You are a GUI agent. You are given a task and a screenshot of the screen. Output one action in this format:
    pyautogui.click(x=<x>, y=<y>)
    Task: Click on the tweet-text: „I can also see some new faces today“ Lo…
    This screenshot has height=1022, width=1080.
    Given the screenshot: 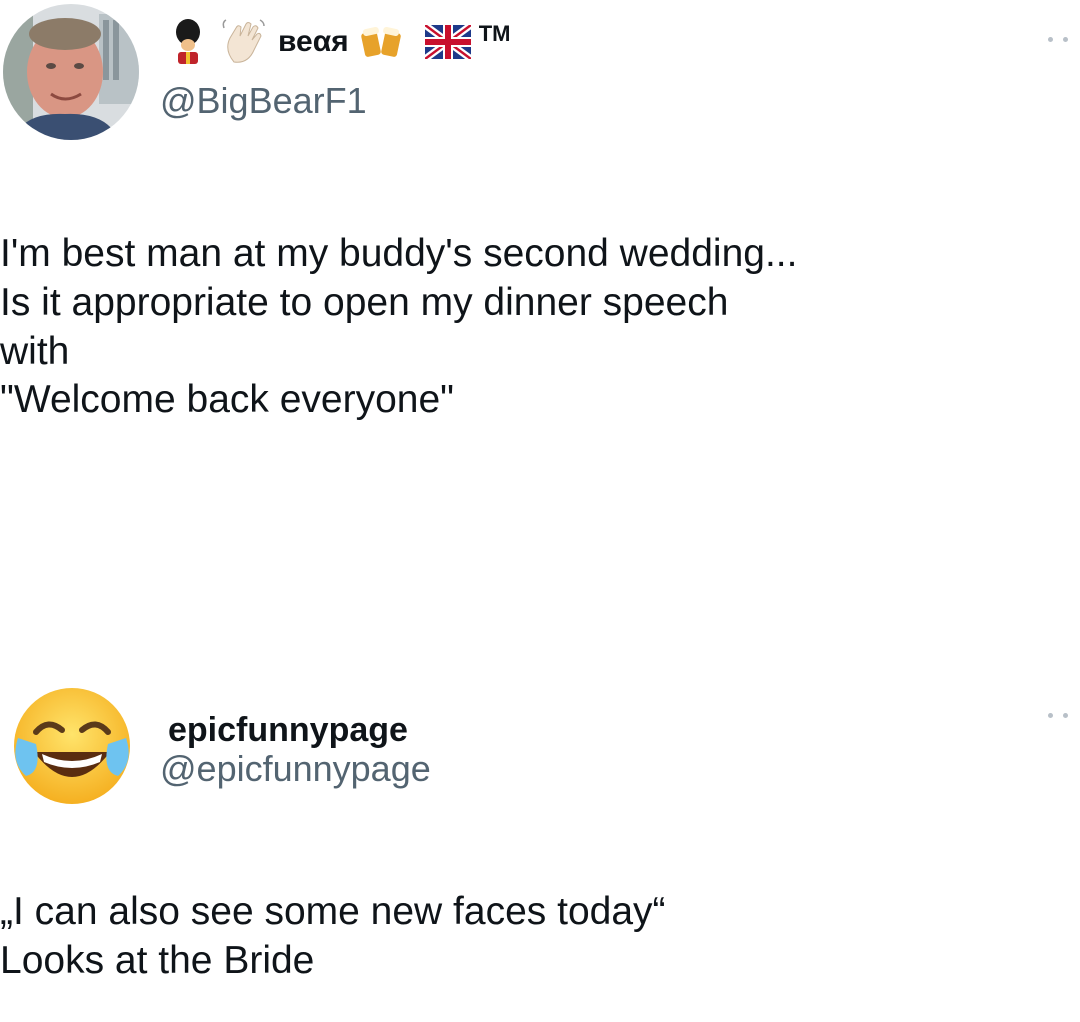 What is the action you would take?
    pyautogui.click(x=540, y=937)
    